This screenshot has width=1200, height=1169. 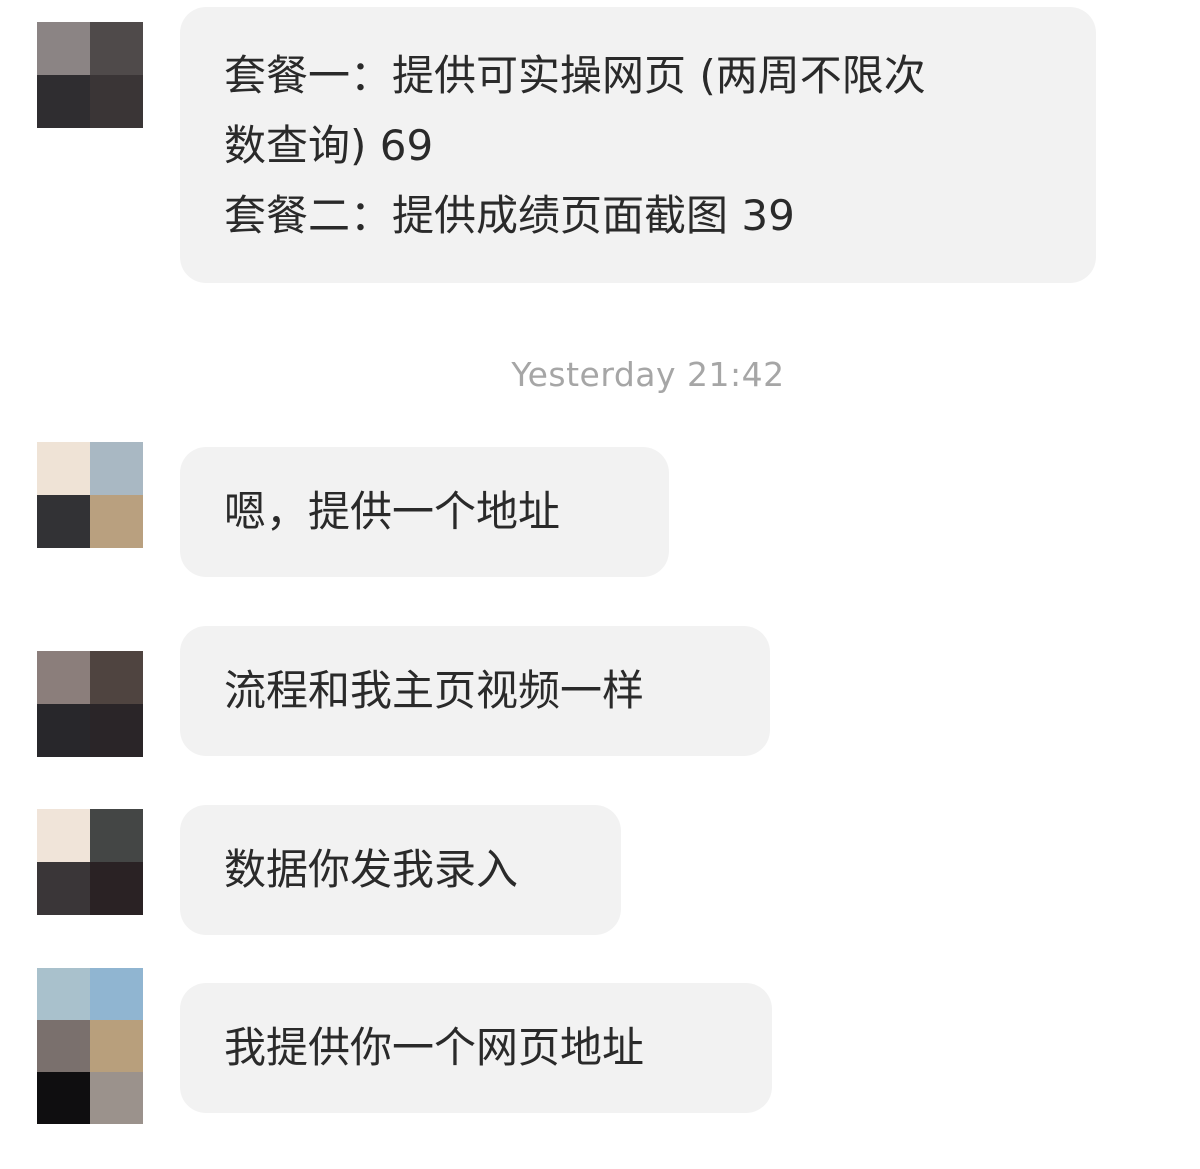 I want to click on message-bubble: 嗯，提供一个地址, so click(x=424, y=512).